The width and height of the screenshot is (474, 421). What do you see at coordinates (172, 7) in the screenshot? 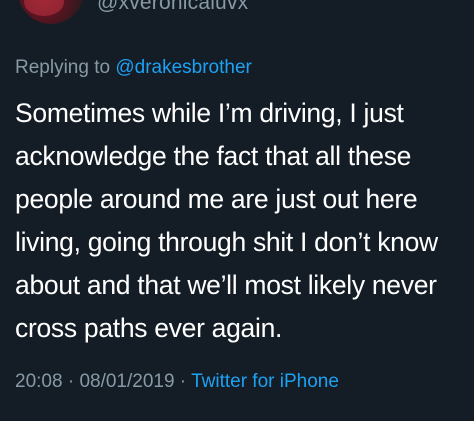
I see `user-handle: @xveronicaluvx` at bounding box center [172, 7].